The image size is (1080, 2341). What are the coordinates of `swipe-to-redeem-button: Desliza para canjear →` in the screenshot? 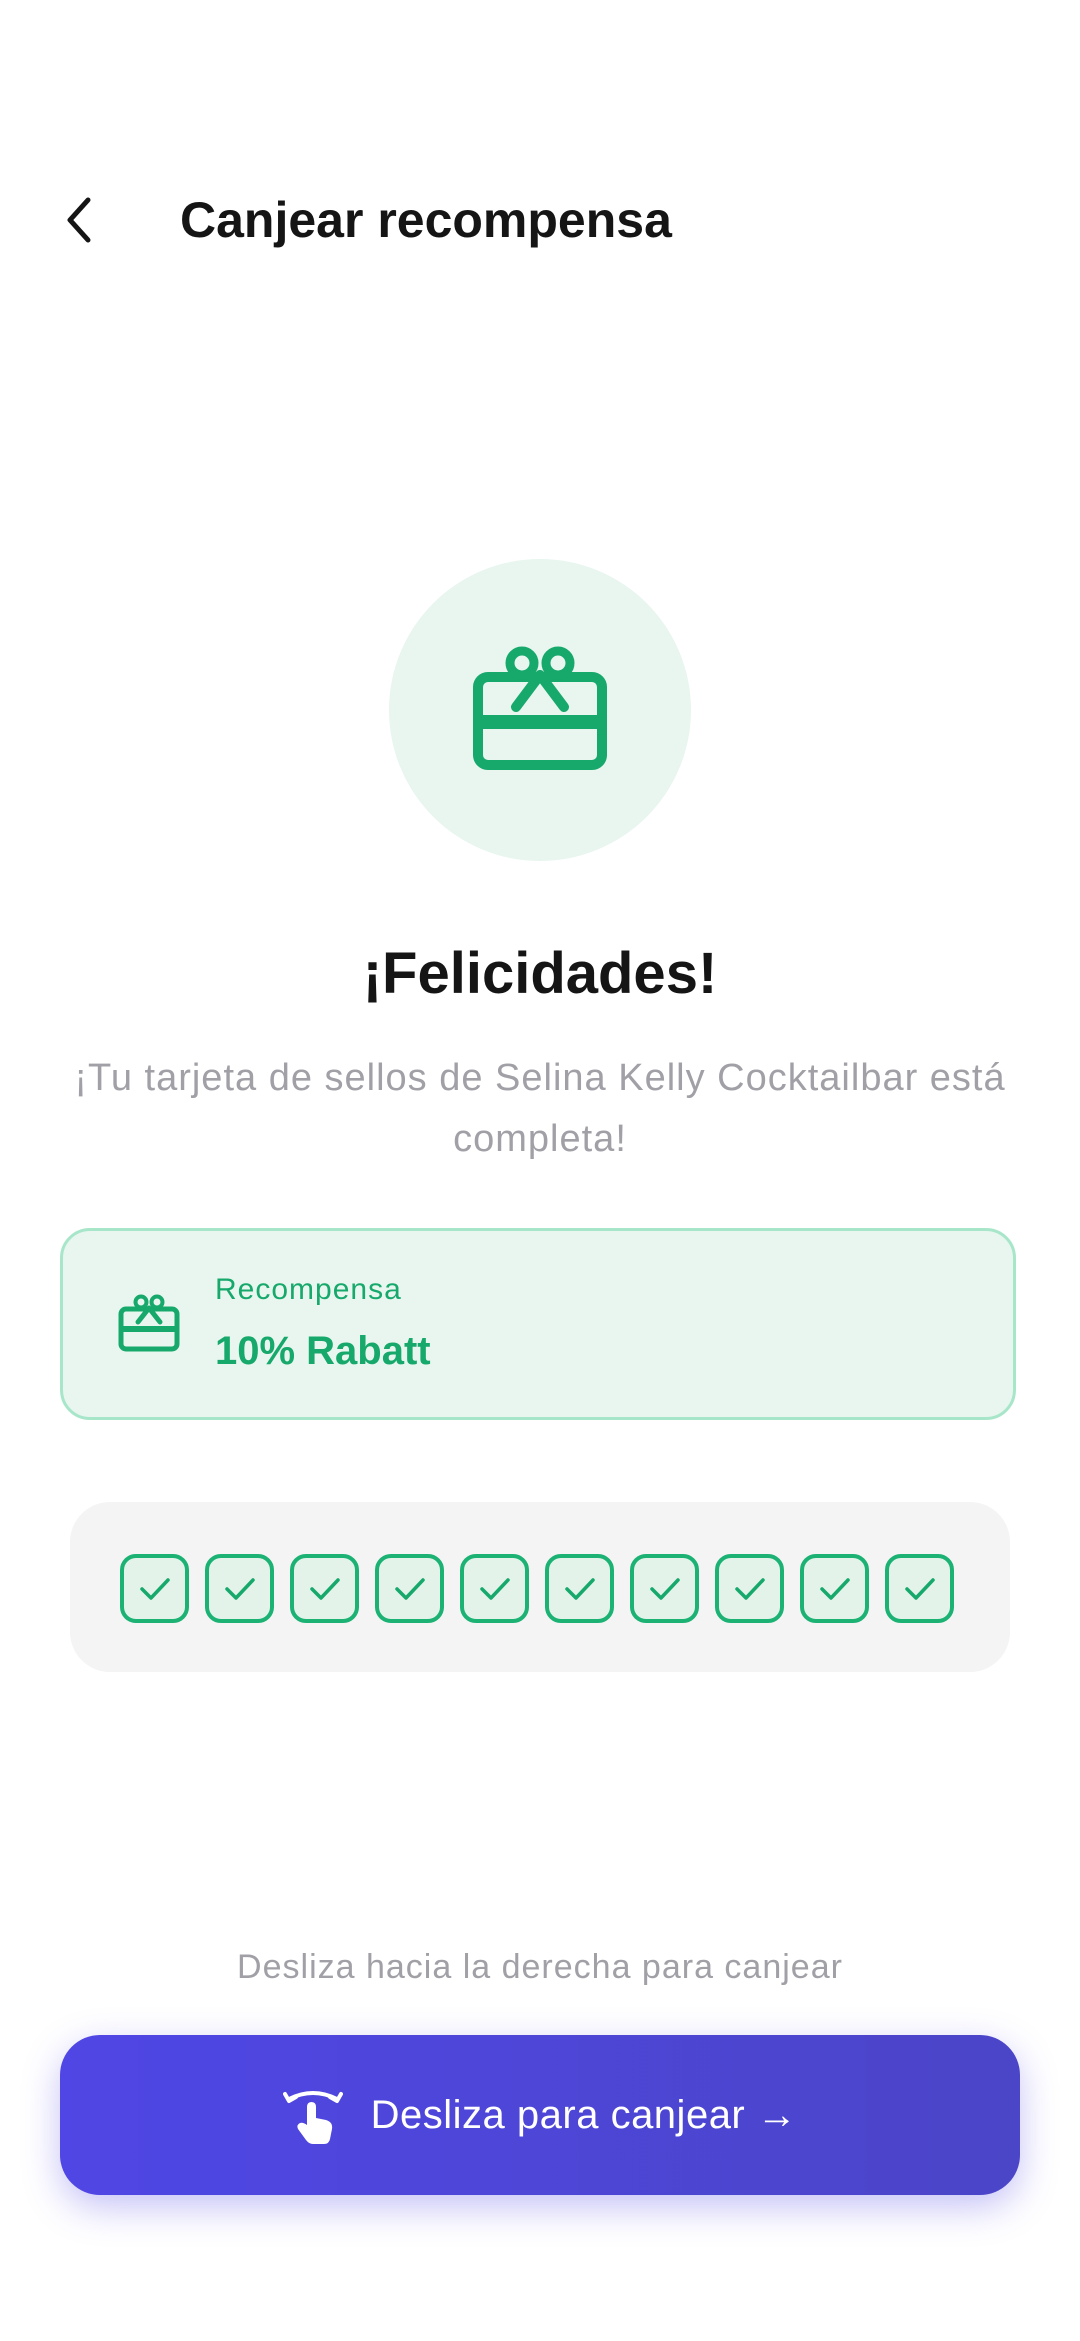 It's located at (540, 2115).